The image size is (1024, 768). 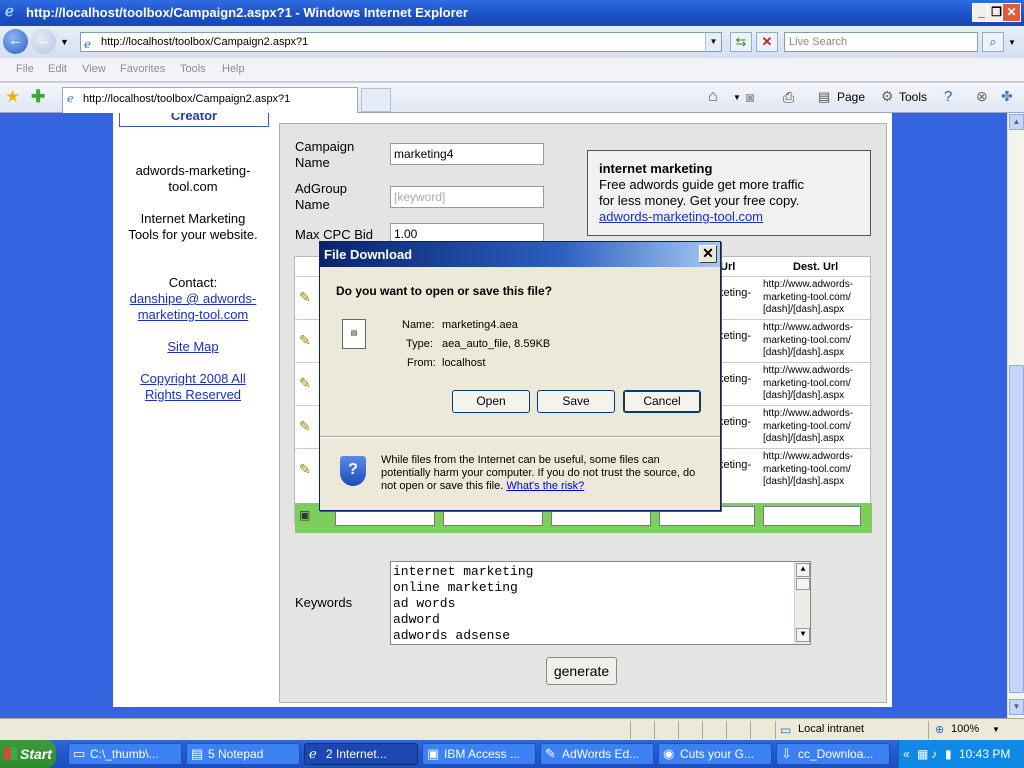 I want to click on keywords-scrollbar: ▲ ▼, so click(x=802, y=603).